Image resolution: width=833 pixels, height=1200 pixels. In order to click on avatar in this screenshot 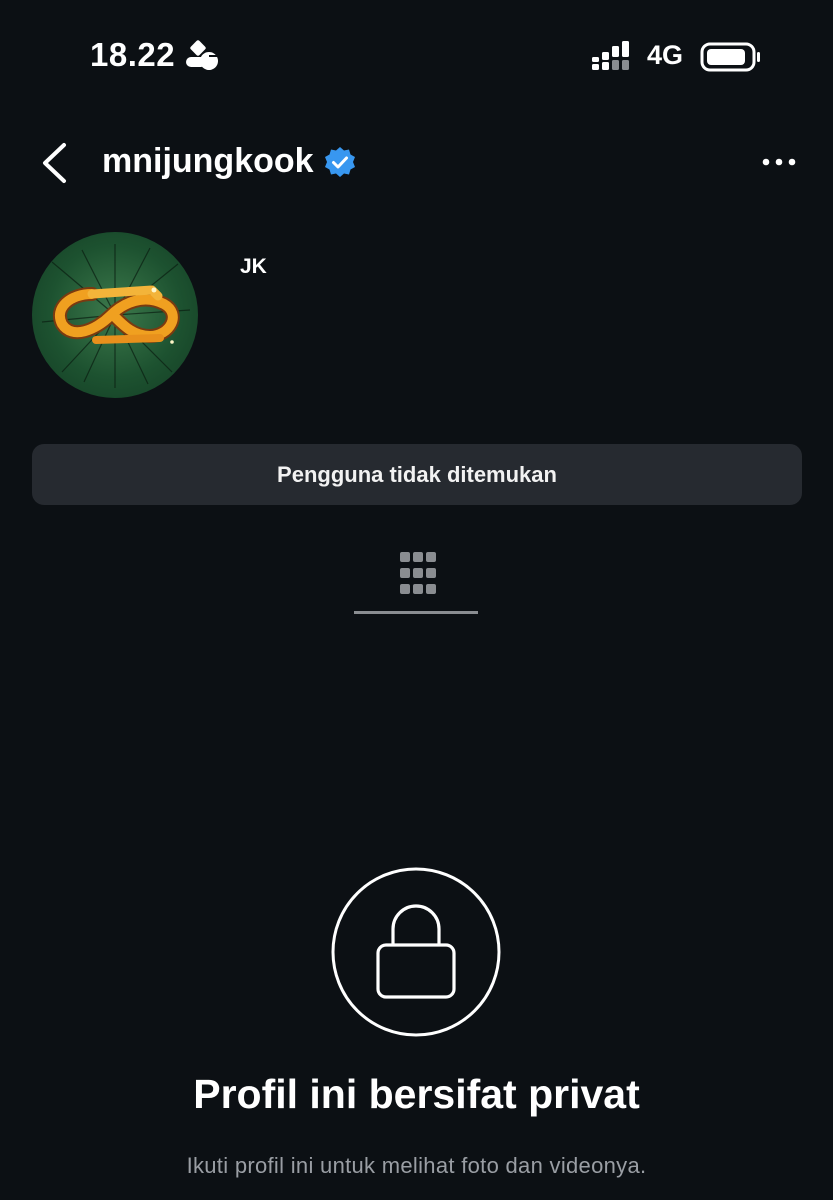, I will do `click(115, 315)`.